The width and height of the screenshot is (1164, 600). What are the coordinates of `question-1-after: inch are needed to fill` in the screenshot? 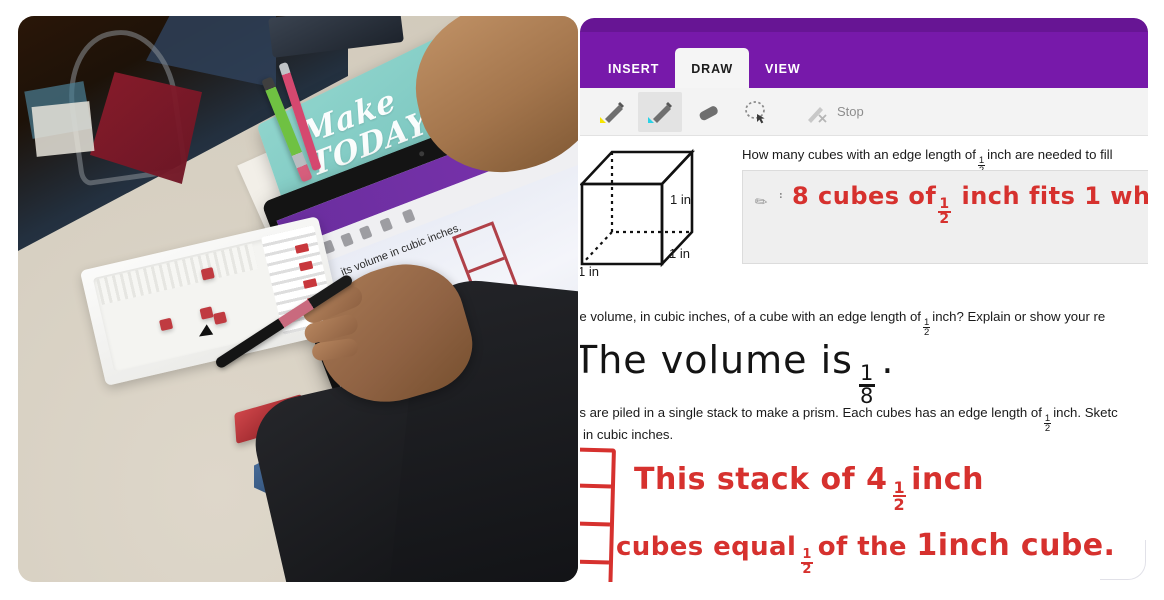 It's located at (1050, 154).